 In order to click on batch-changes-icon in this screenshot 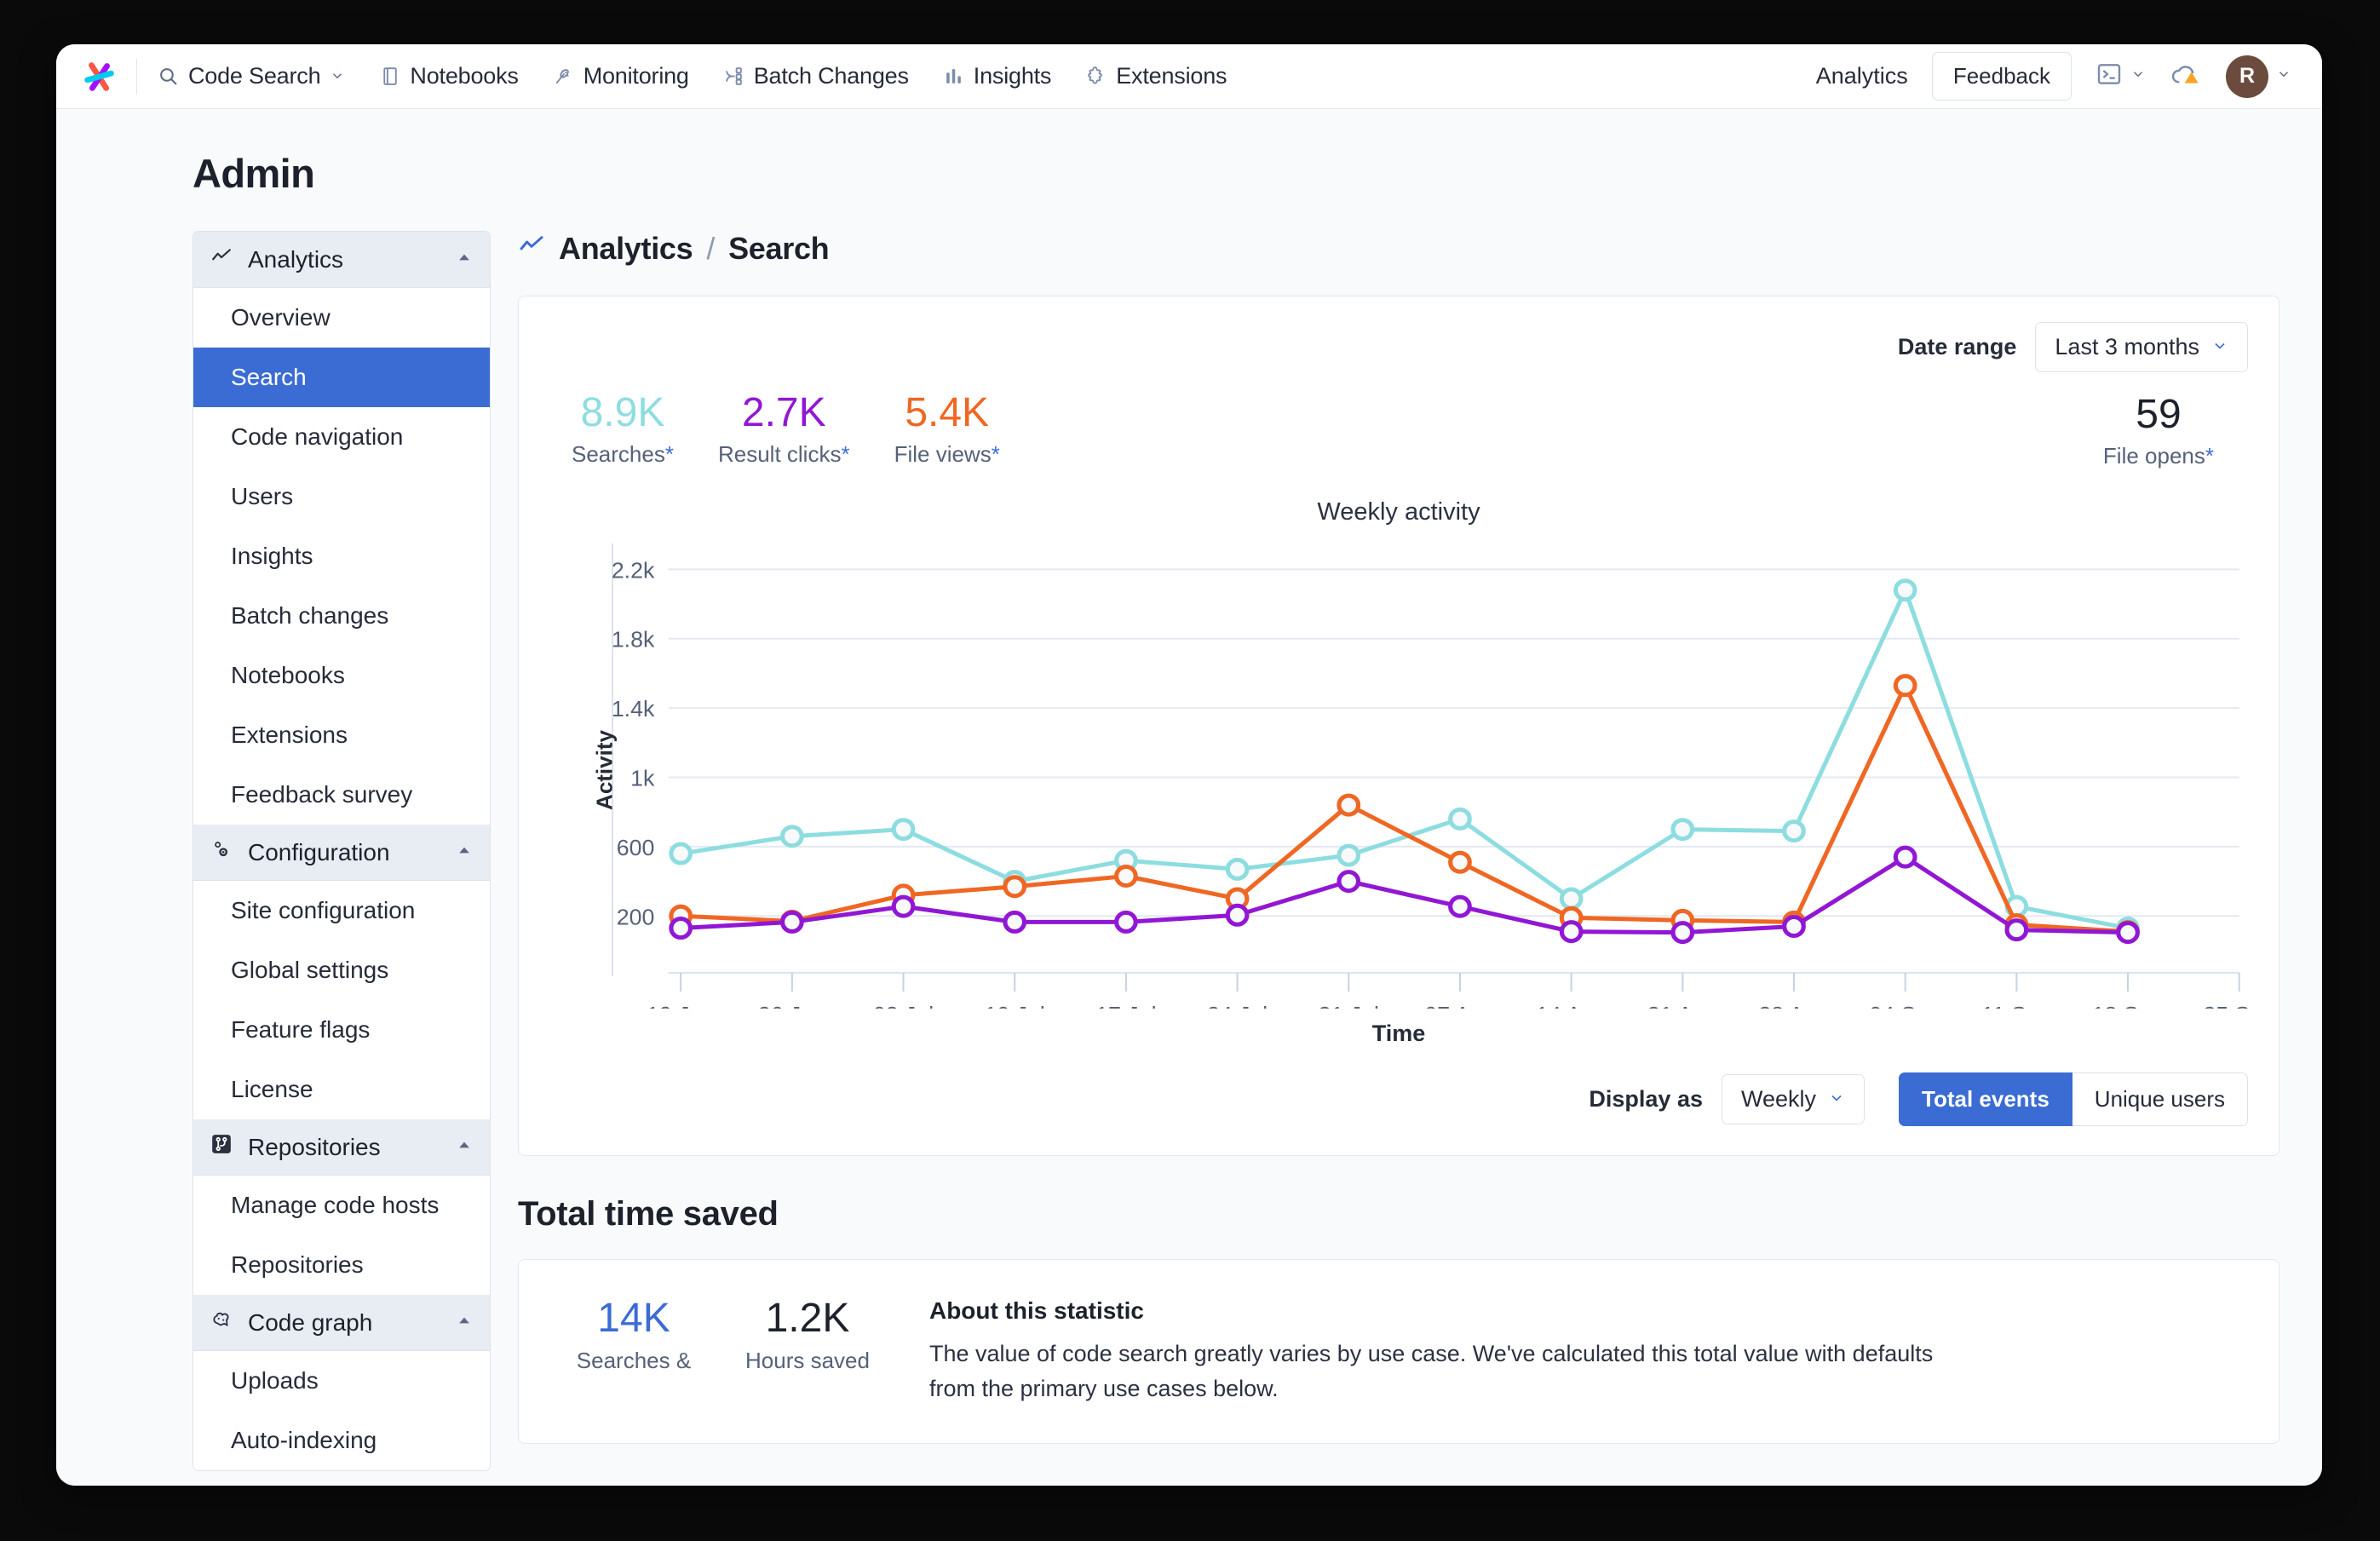, I will do `click(734, 77)`.